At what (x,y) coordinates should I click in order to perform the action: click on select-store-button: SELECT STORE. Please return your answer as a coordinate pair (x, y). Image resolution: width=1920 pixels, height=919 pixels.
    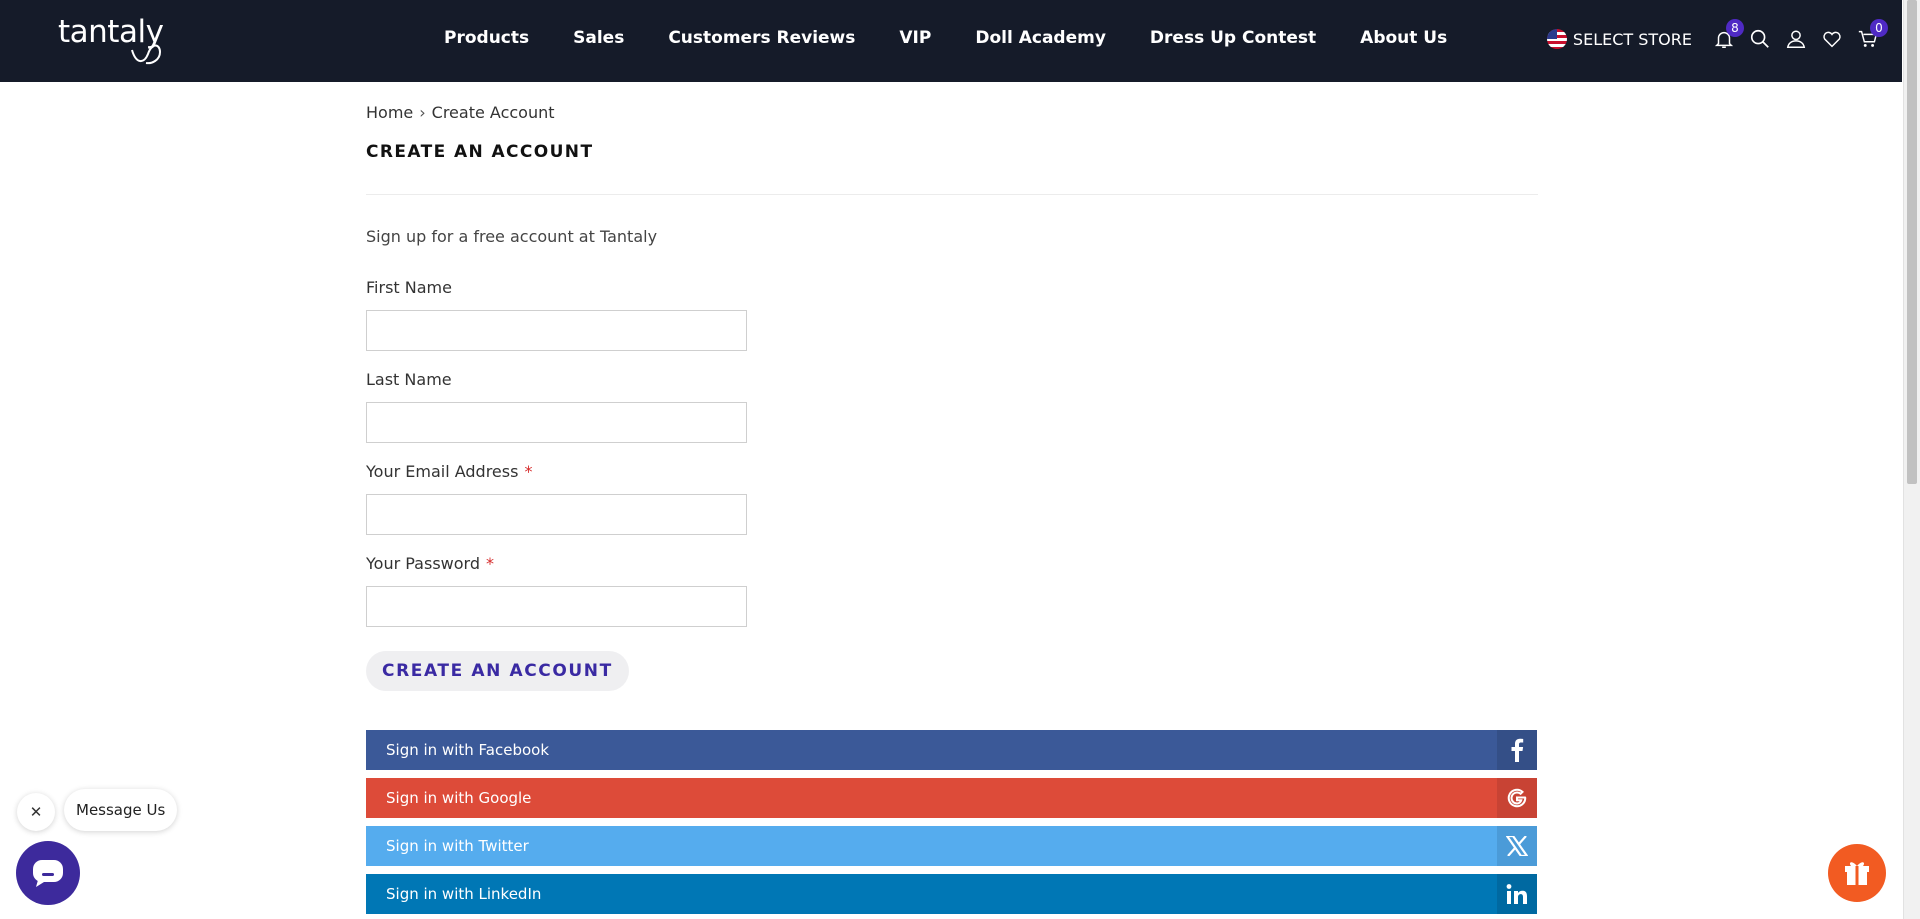
    Looking at the image, I should click on (1619, 39).